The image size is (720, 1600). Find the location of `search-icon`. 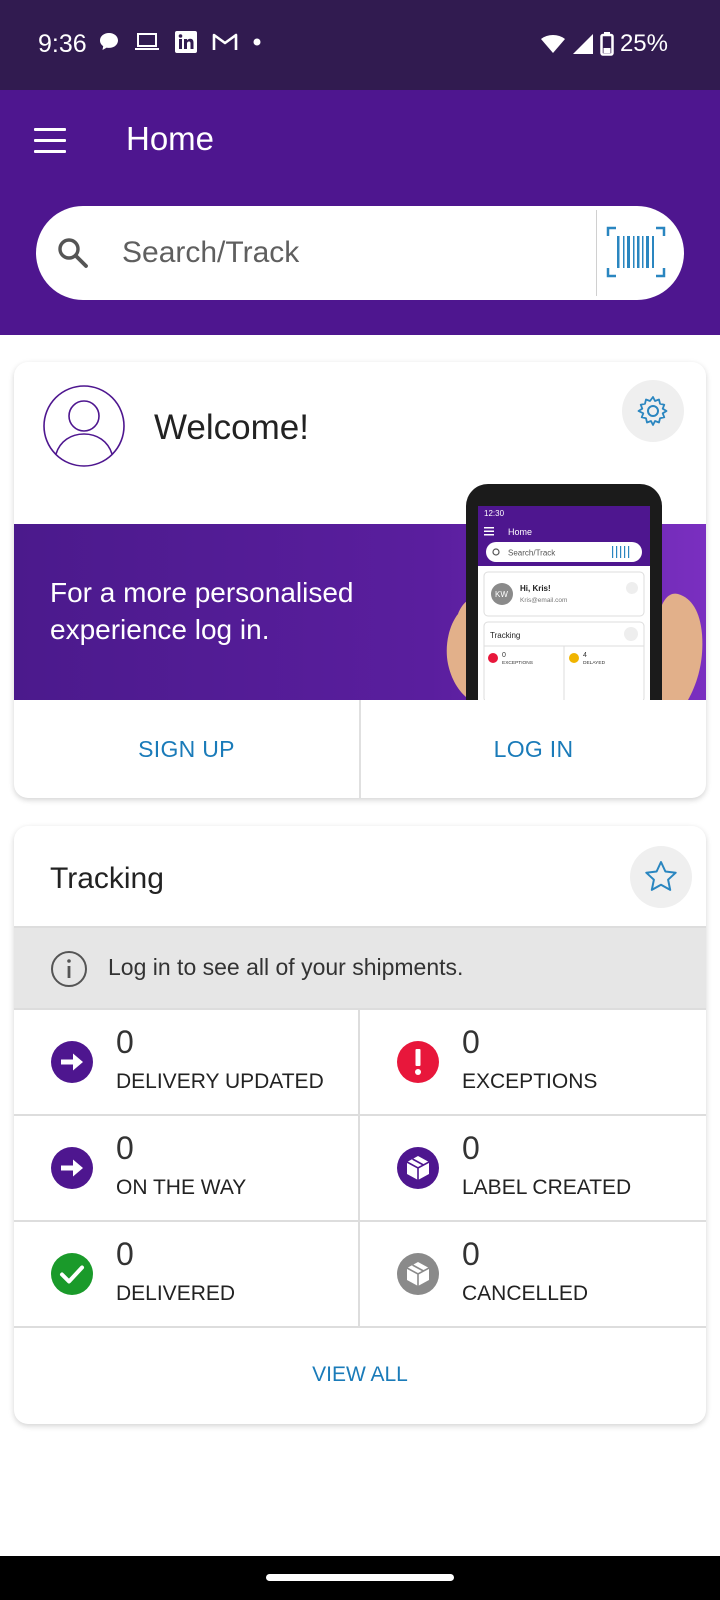

search-icon is located at coordinates (73, 253).